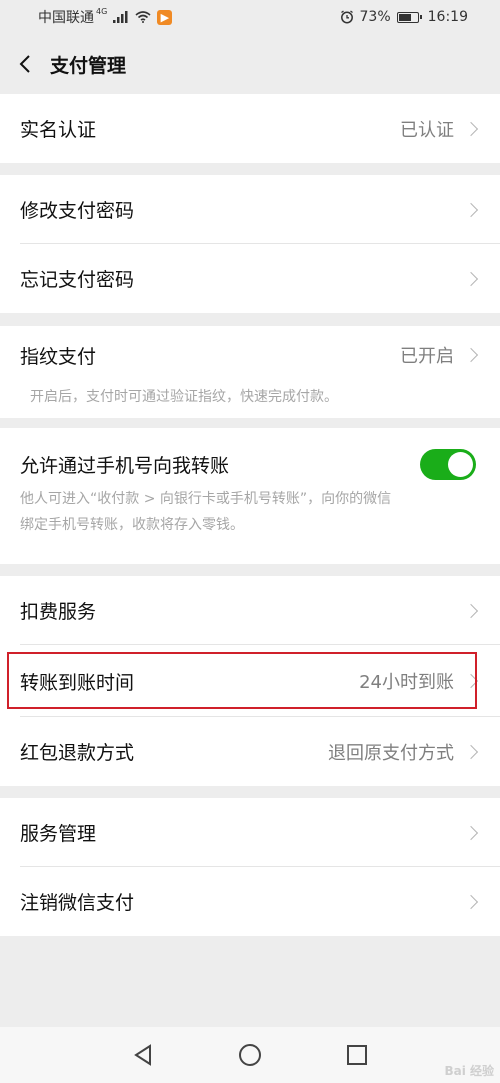  Describe the element at coordinates (66, 18) in the screenshot. I see `carrier-label: 中国联通` at that location.